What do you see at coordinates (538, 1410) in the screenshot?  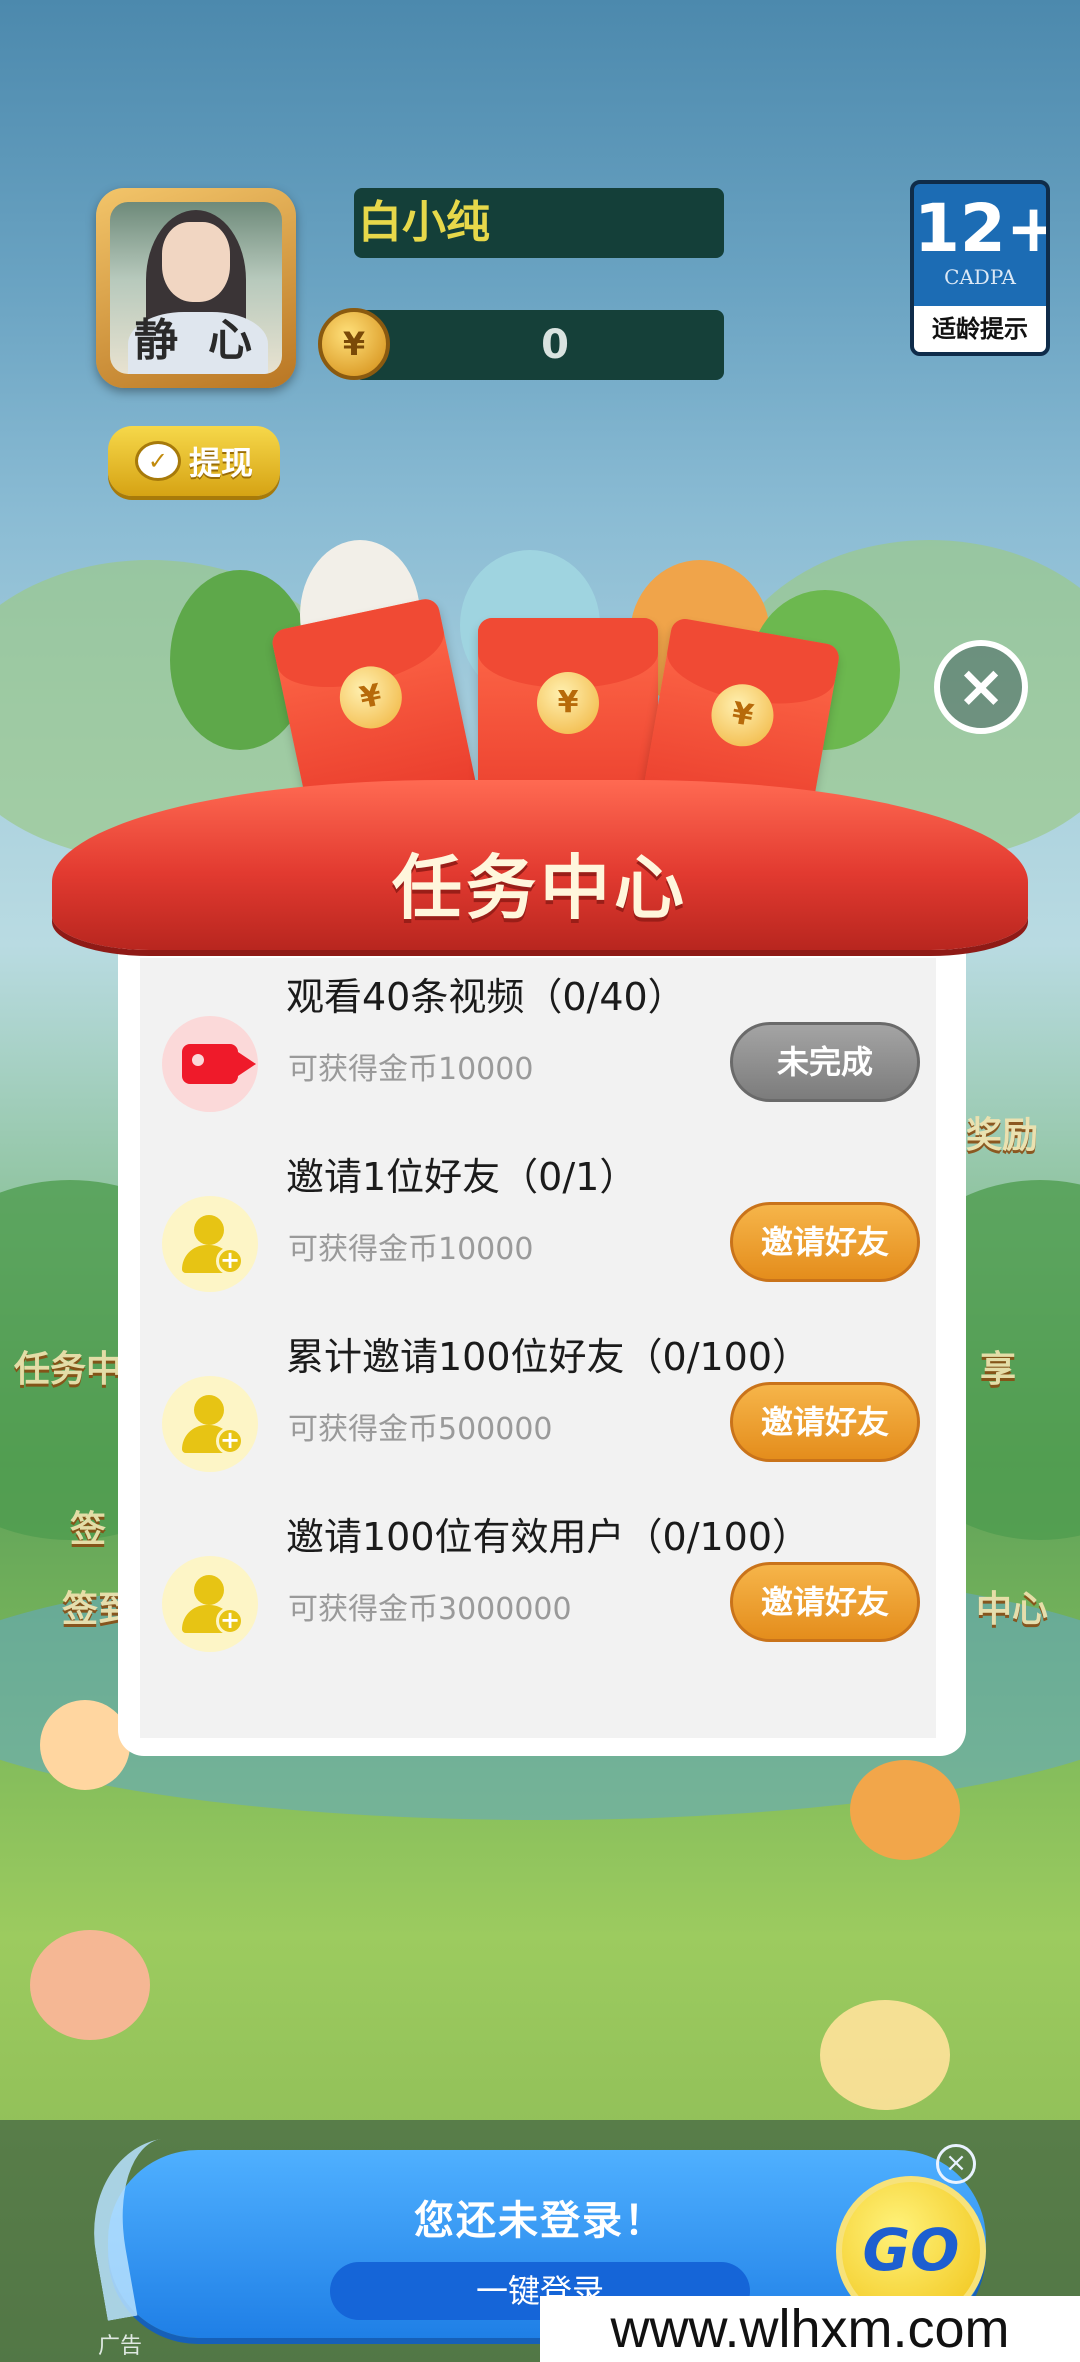 I see `task-row: + 累计邀请100位好友（0/100） 可获得金币500000 邀请好友` at bounding box center [538, 1410].